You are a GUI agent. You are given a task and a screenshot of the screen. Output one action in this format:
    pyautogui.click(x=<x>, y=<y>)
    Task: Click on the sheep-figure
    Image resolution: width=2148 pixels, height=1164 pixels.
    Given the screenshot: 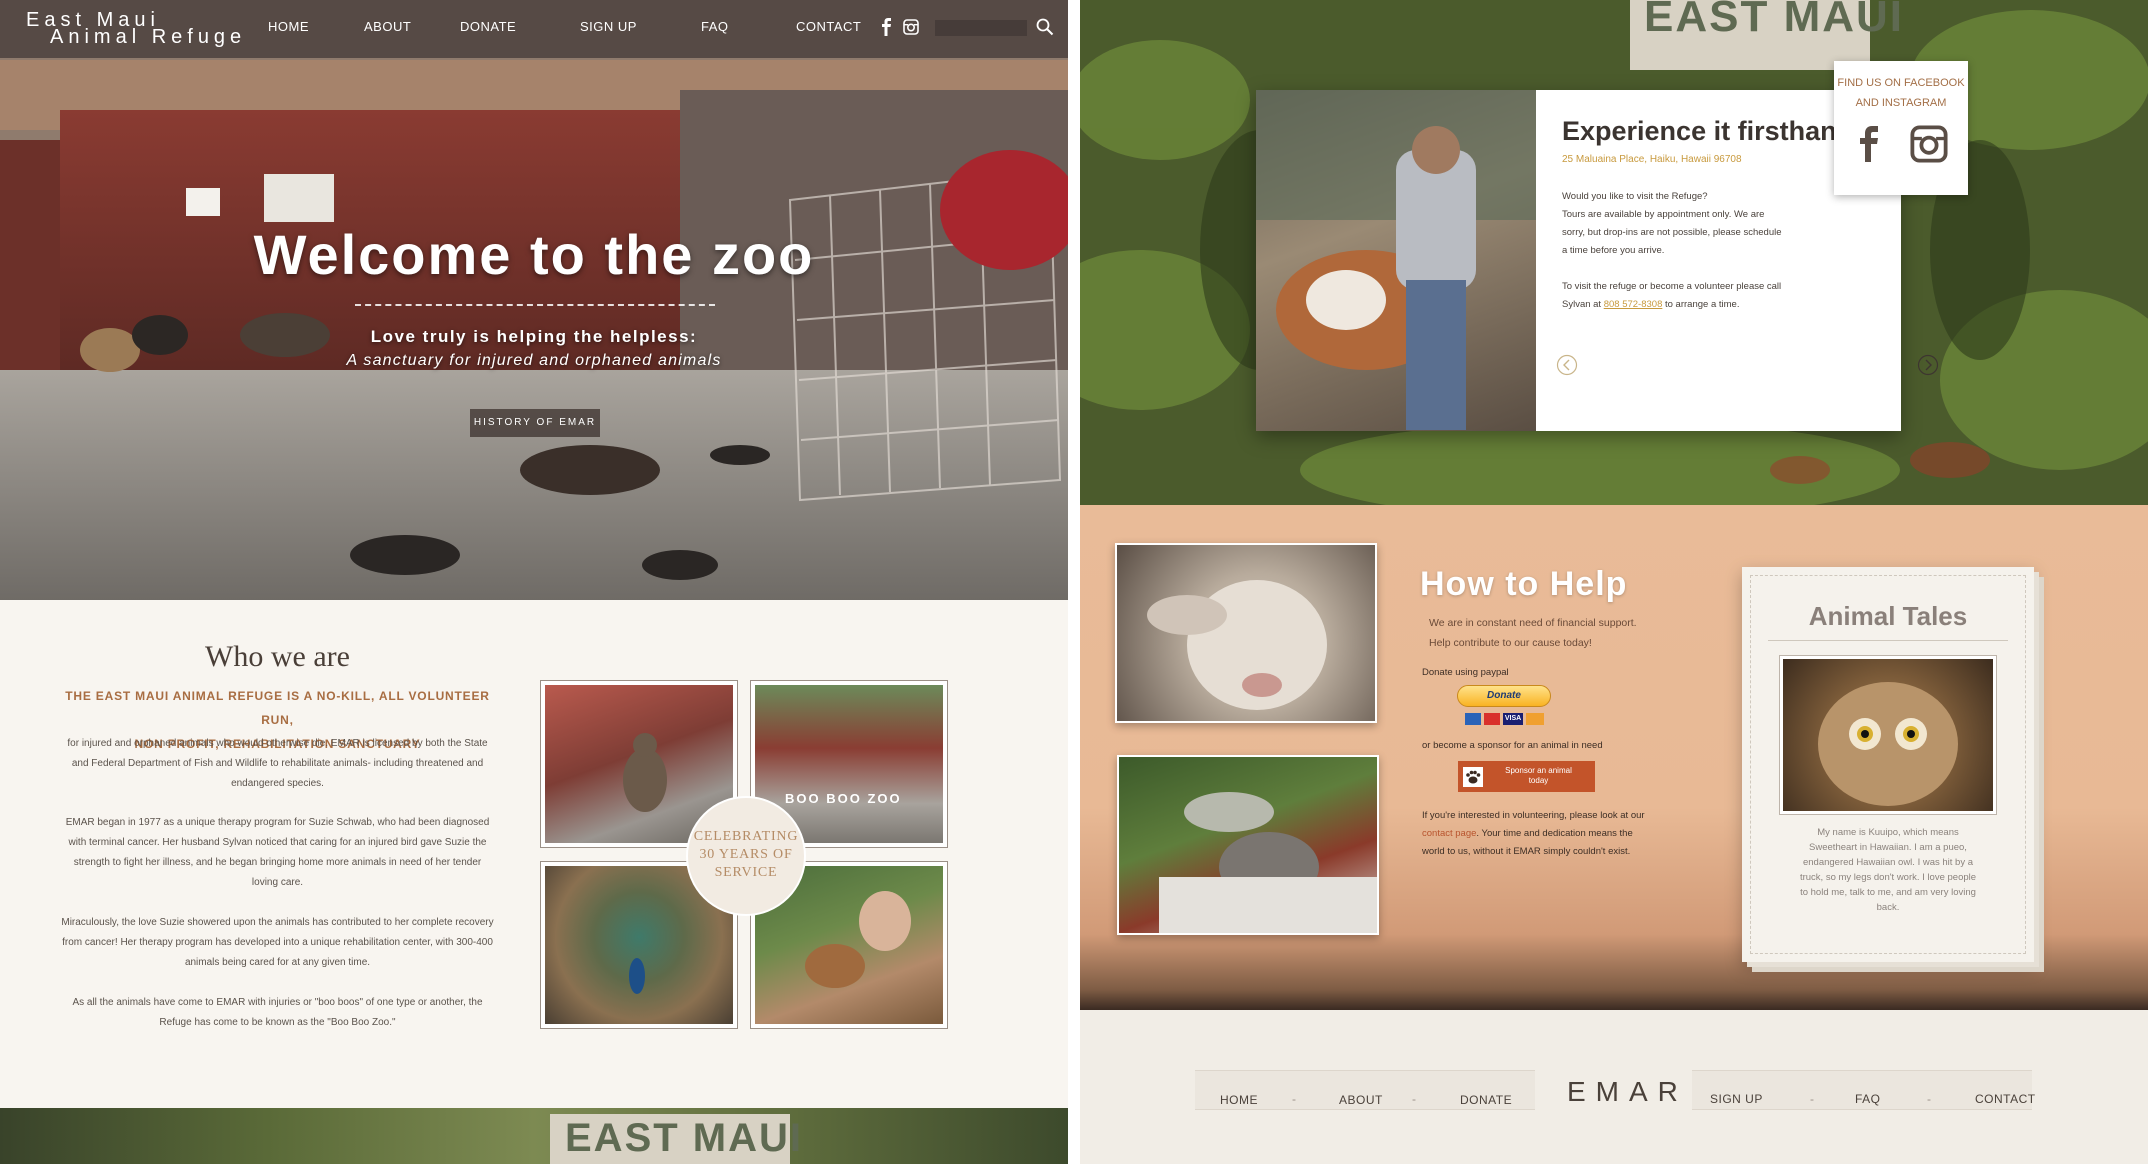 What is the action you would take?
    pyautogui.click(x=1237, y=645)
    